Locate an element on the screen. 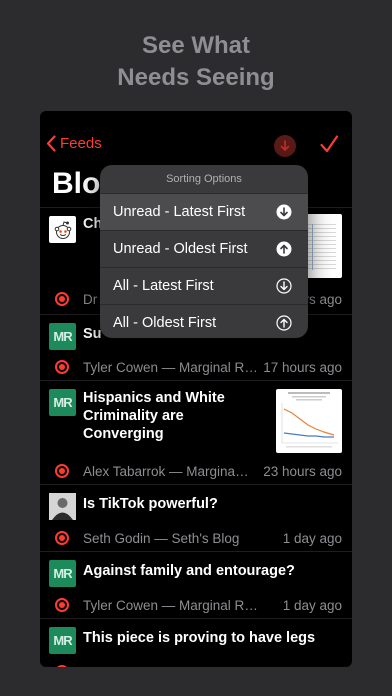 The height and width of the screenshot is (696, 392). arrow-down-icon is located at coordinates (285, 146).